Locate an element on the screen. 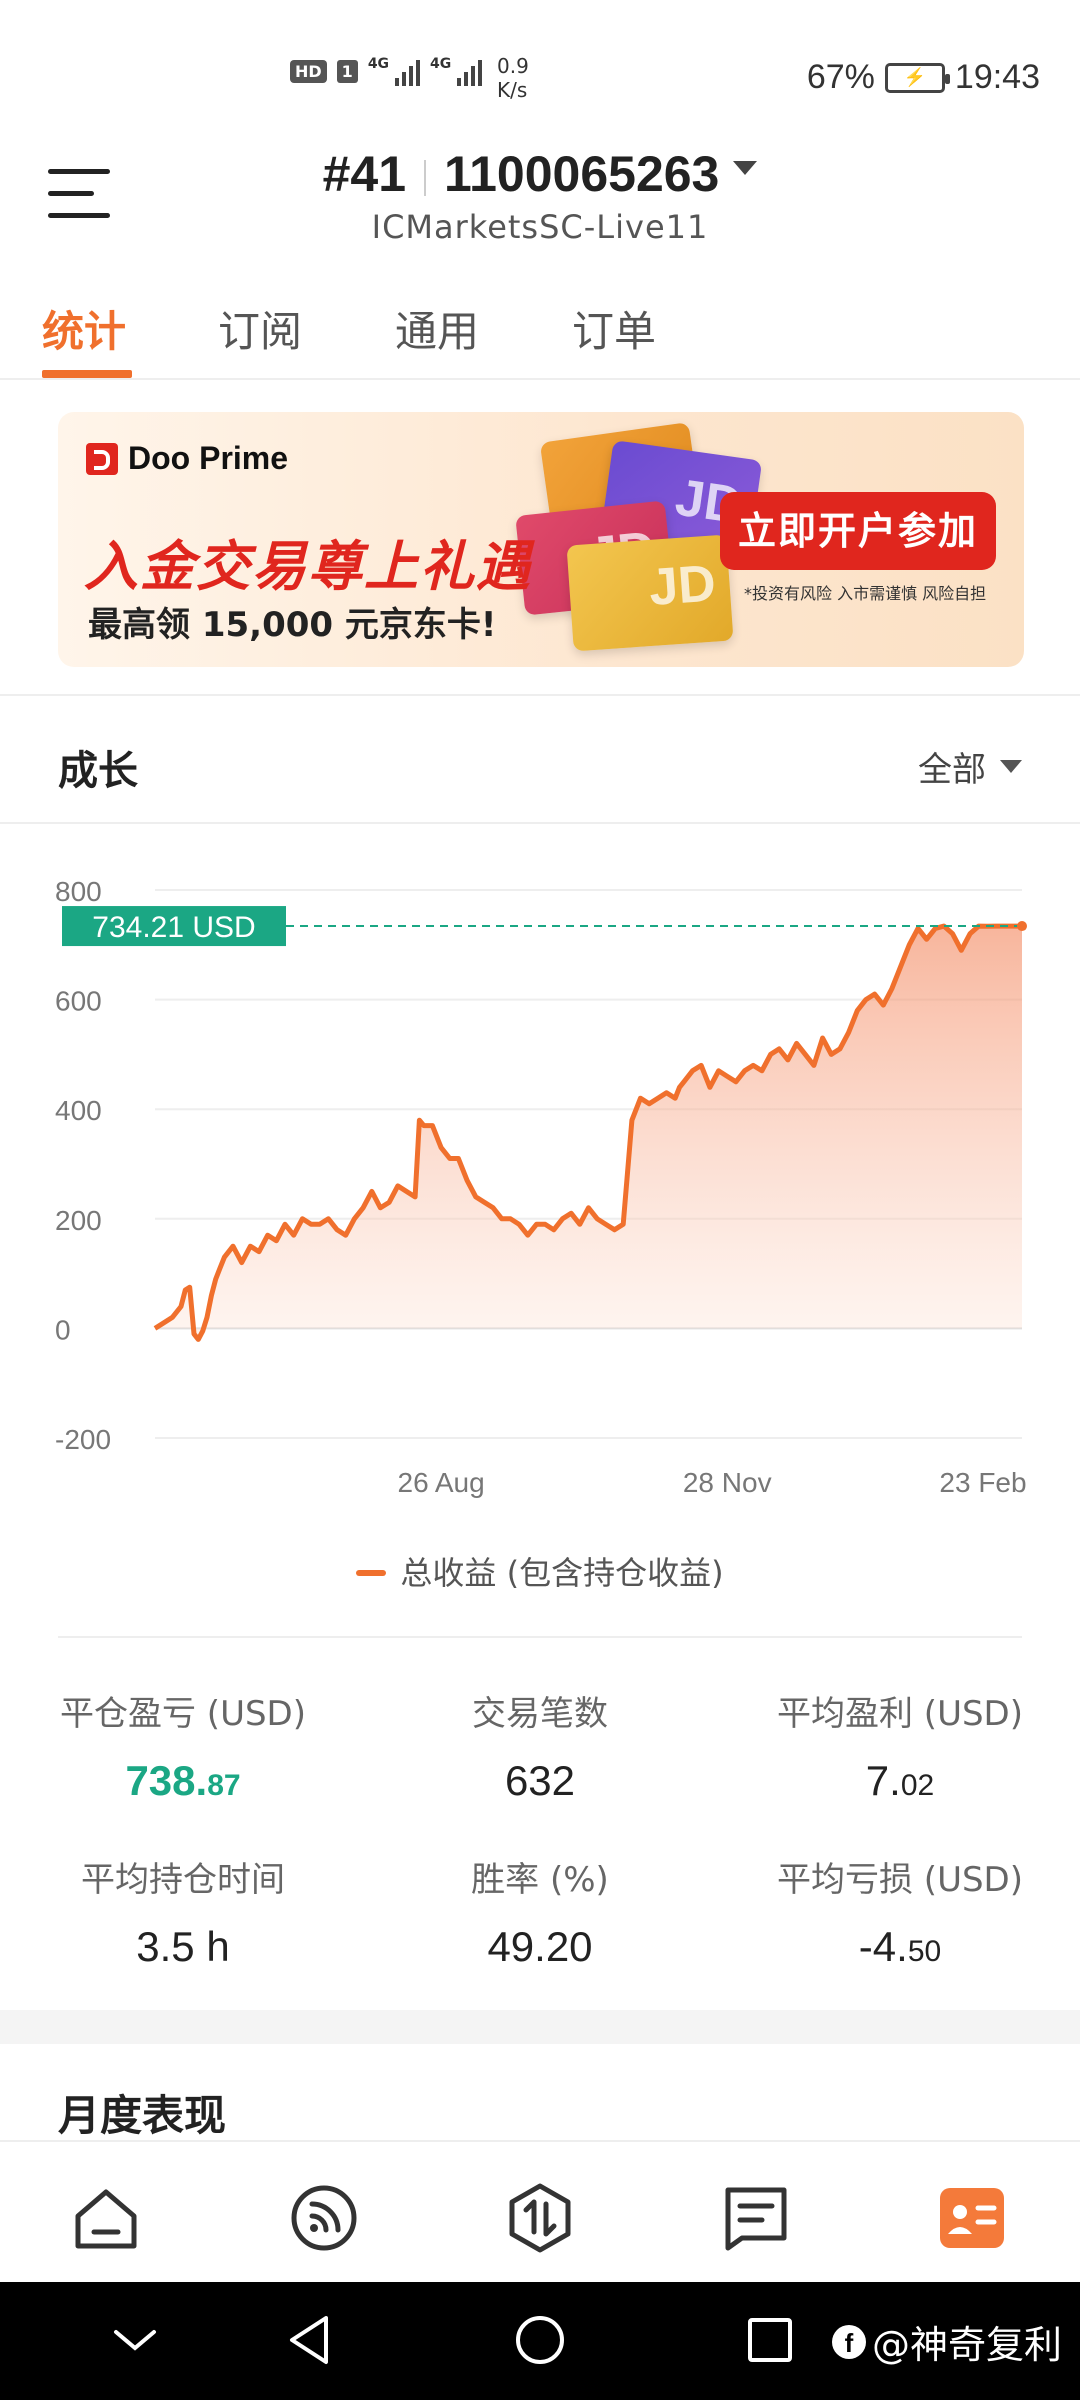 The height and width of the screenshot is (2400, 1080). trade-icon is located at coordinates (540, 2218).